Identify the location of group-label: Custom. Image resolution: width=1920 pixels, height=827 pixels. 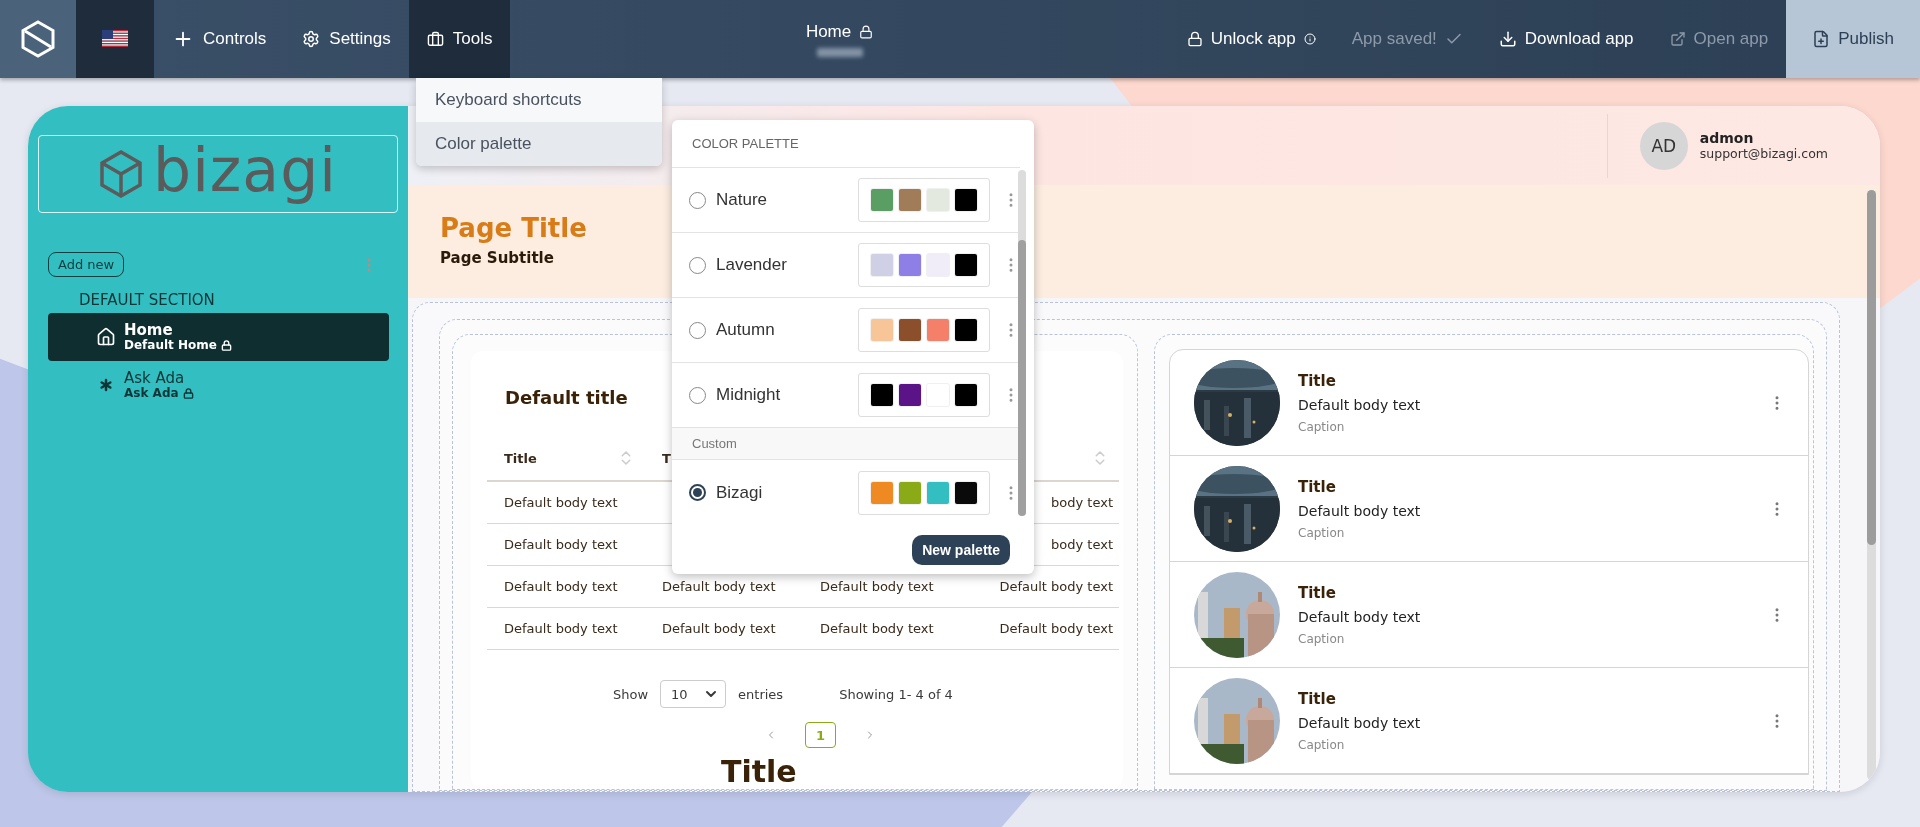
(846, 444).